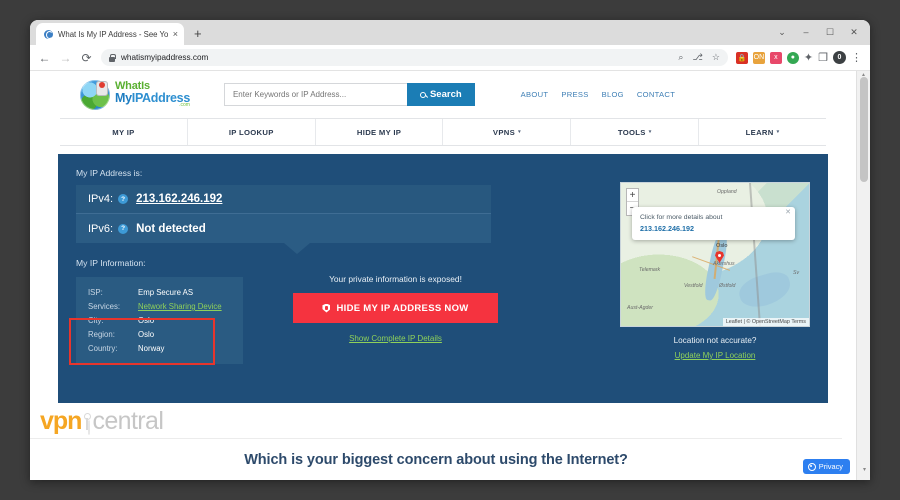  What do you see at coordinates (44, 58) in the screenshot?
I see `back-icon: ←` at bounding box center [44, 58].